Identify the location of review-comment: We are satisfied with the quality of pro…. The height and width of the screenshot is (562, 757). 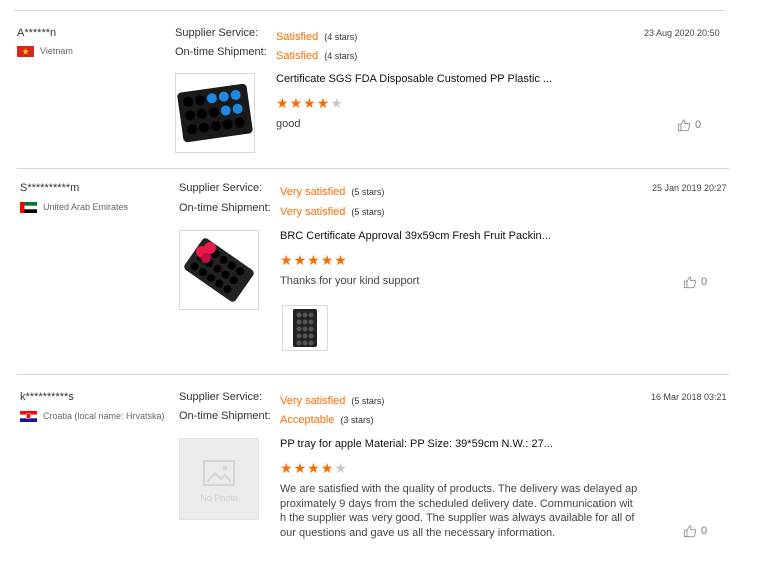
(458, 511).